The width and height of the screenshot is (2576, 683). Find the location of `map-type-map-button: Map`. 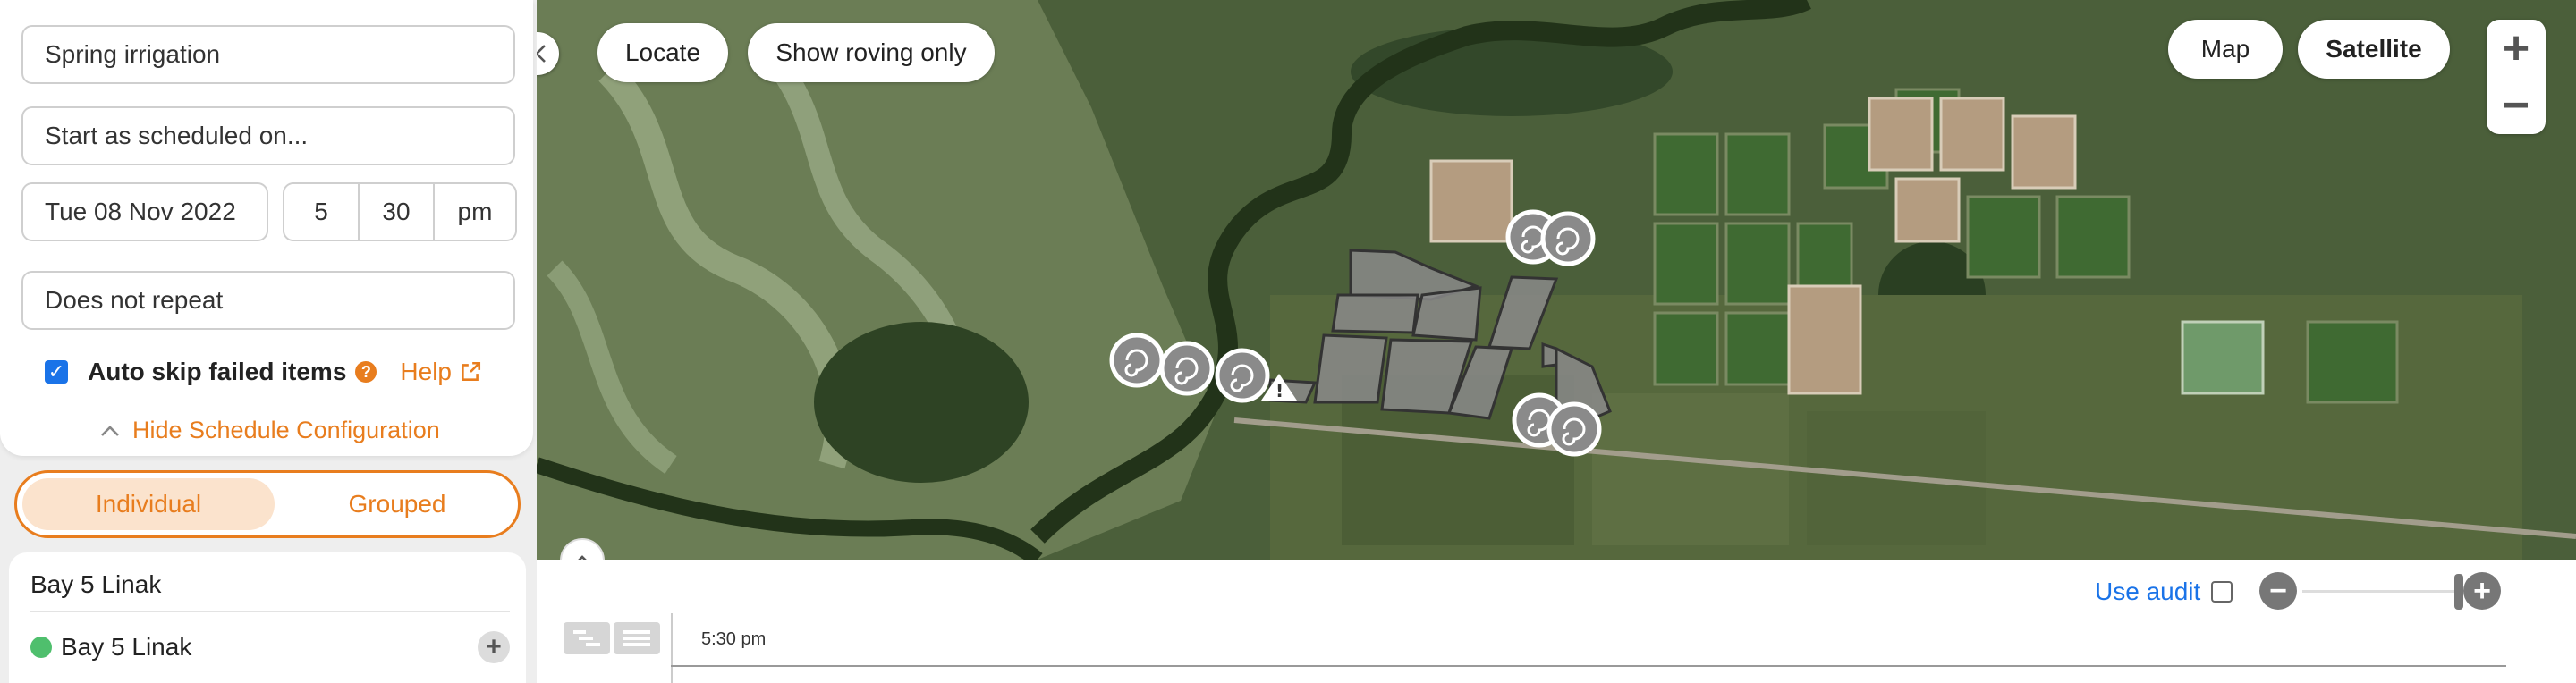

map-type-map-button: Map is located at coordinates (2225, 49).